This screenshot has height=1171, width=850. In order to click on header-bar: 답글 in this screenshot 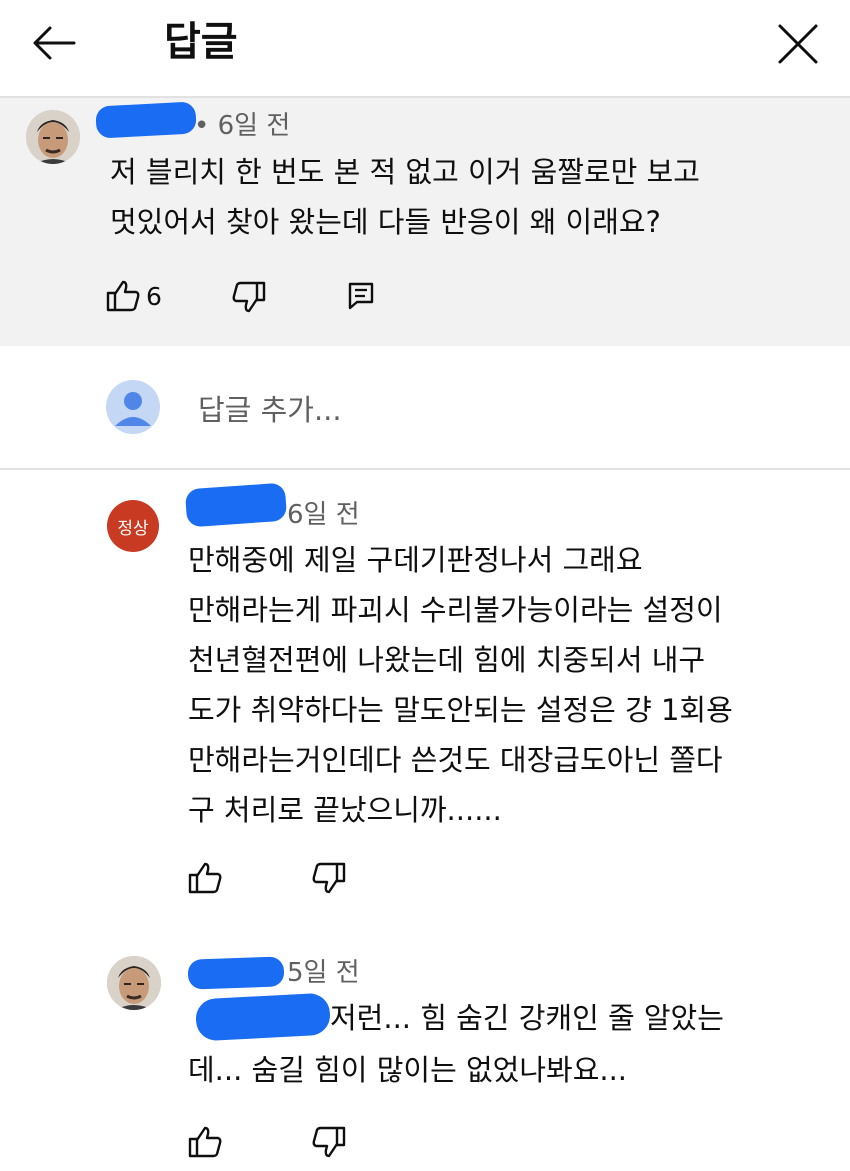, I will do `click(425, 48)`.